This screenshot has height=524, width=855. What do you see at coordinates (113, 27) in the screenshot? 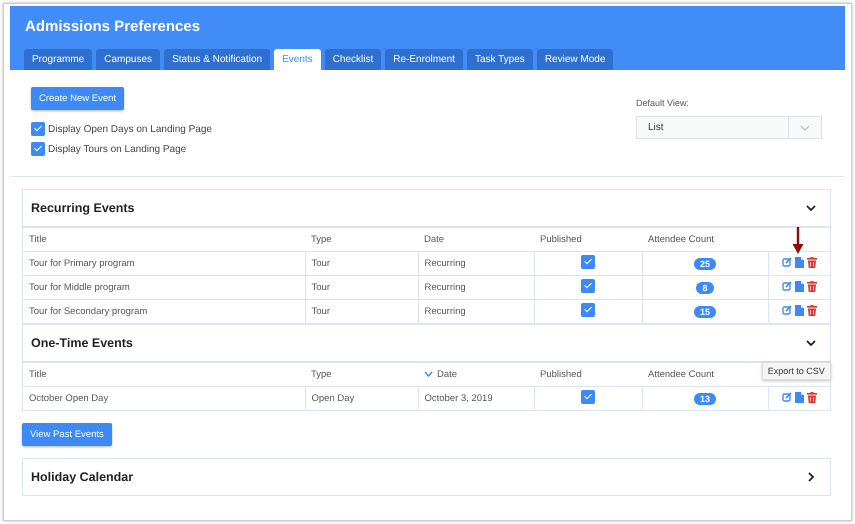
I see `page-title: Admissions Preferences` at bounding box center [113, 27].